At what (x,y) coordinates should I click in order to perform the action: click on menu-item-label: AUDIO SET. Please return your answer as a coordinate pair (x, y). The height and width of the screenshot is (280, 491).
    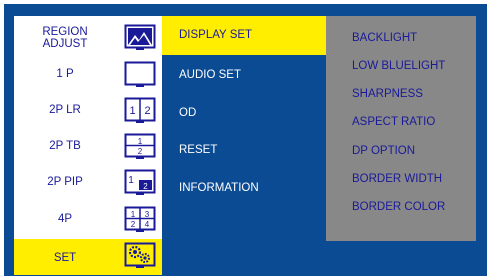
    Looking at the image, I should click on (210, 75).